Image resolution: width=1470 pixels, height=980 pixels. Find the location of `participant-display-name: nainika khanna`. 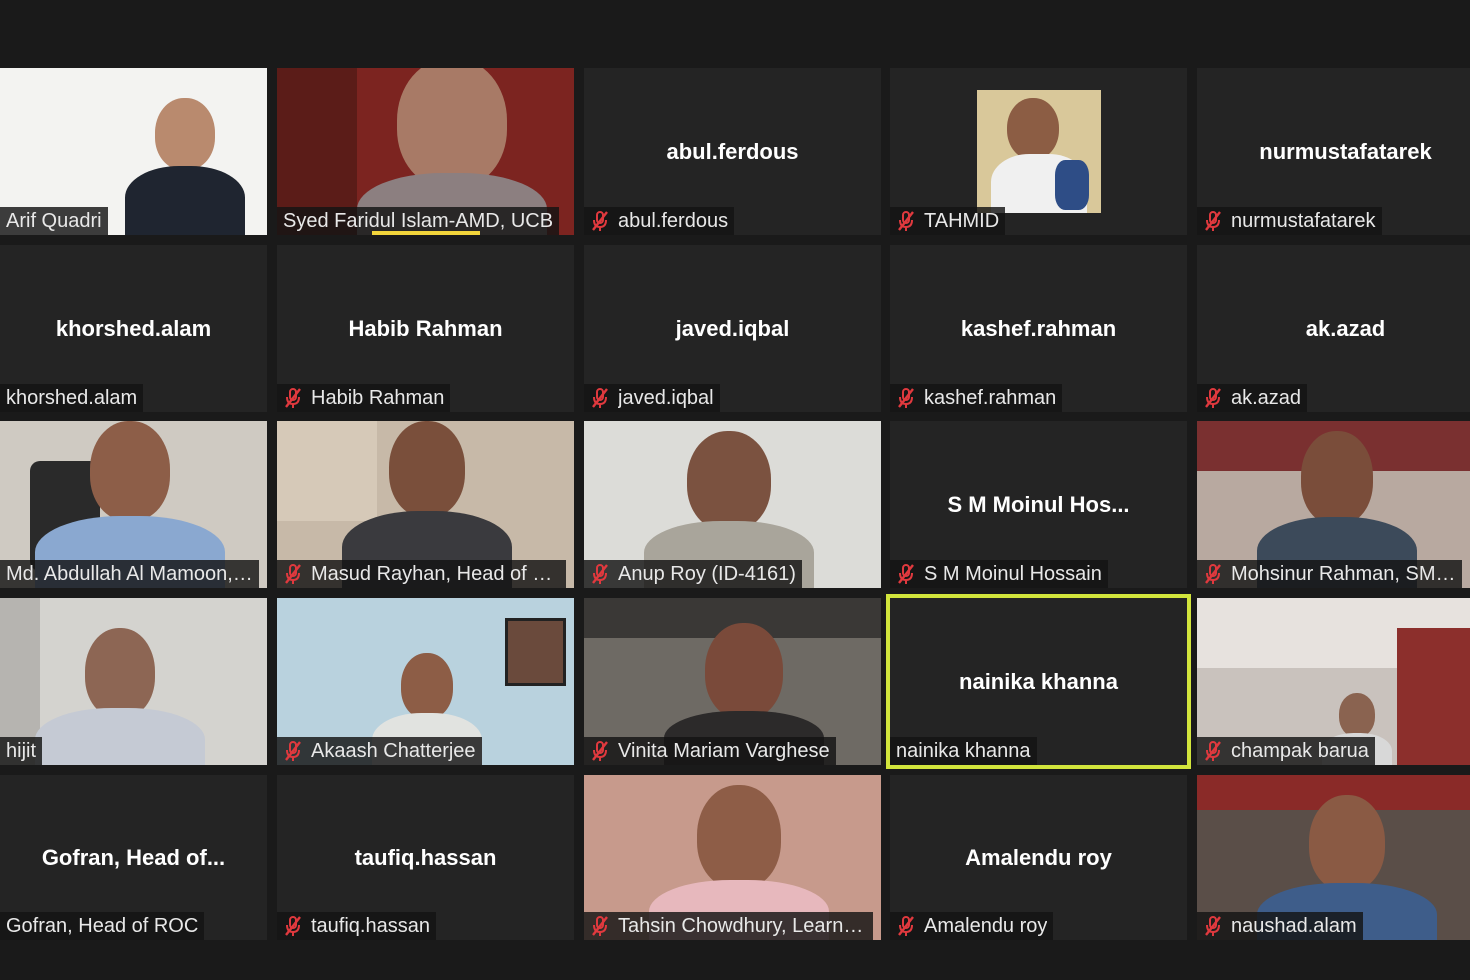

participant-display-name: nainika khanna is located at coordinates (1038, 681).